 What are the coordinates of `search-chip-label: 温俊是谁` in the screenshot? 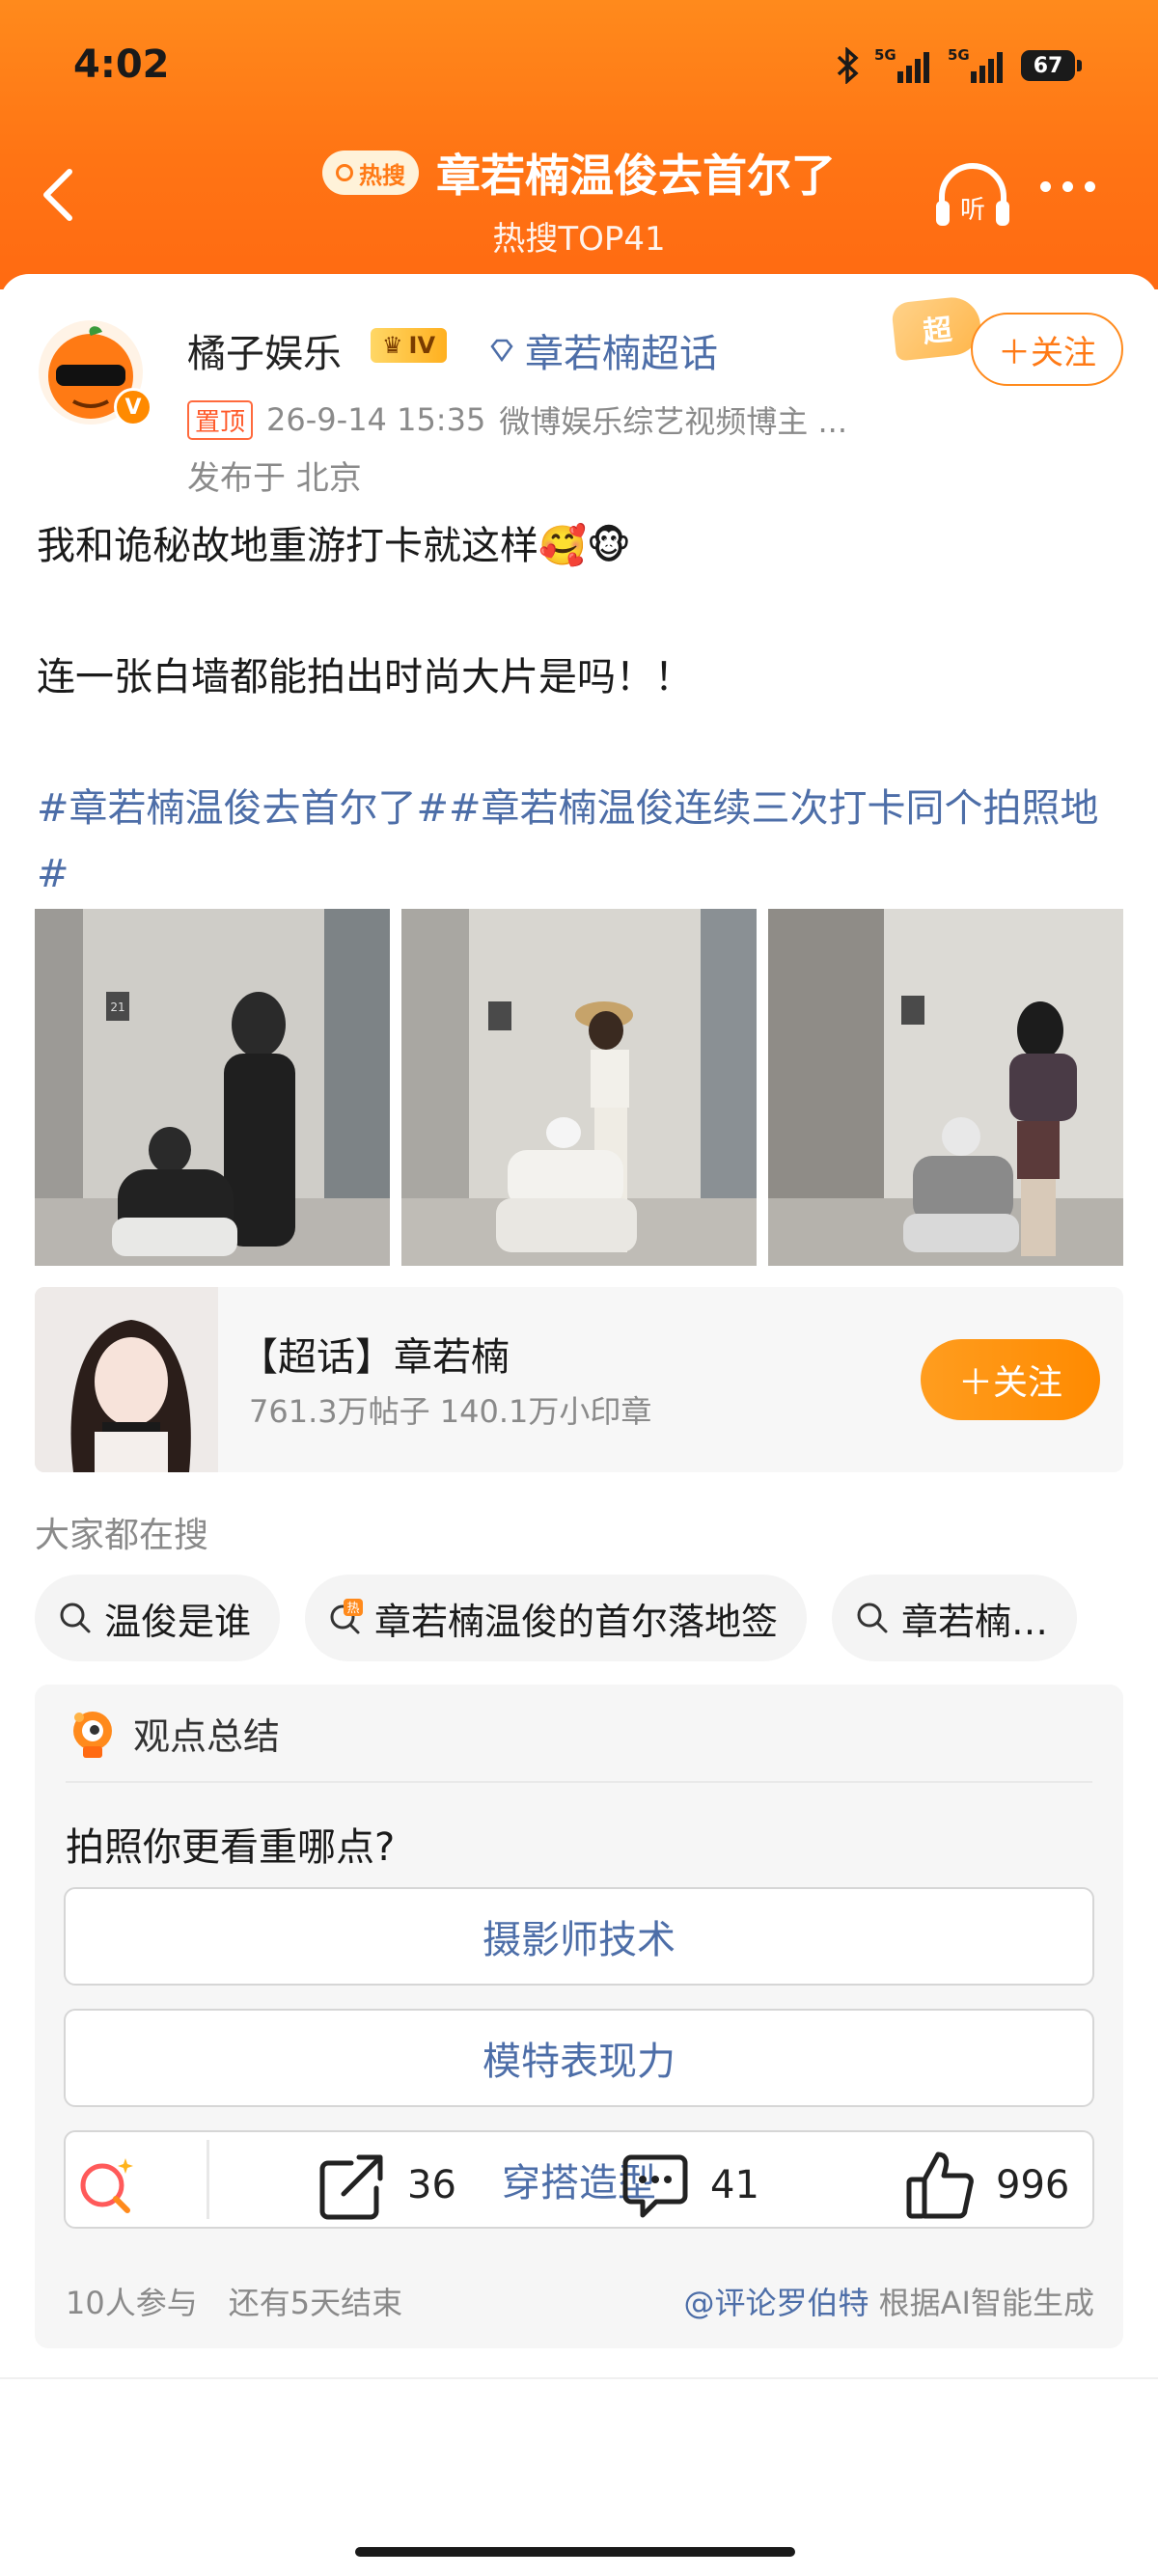 It's located at (178, 1621).